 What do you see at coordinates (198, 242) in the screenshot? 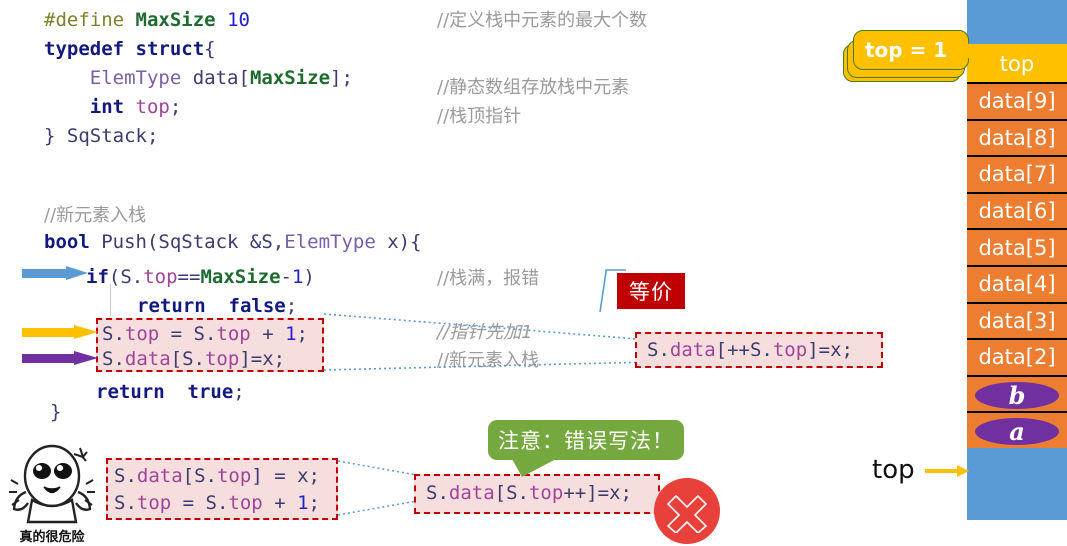
I see `code-token: SqStack` at bounding box center [198, 242].